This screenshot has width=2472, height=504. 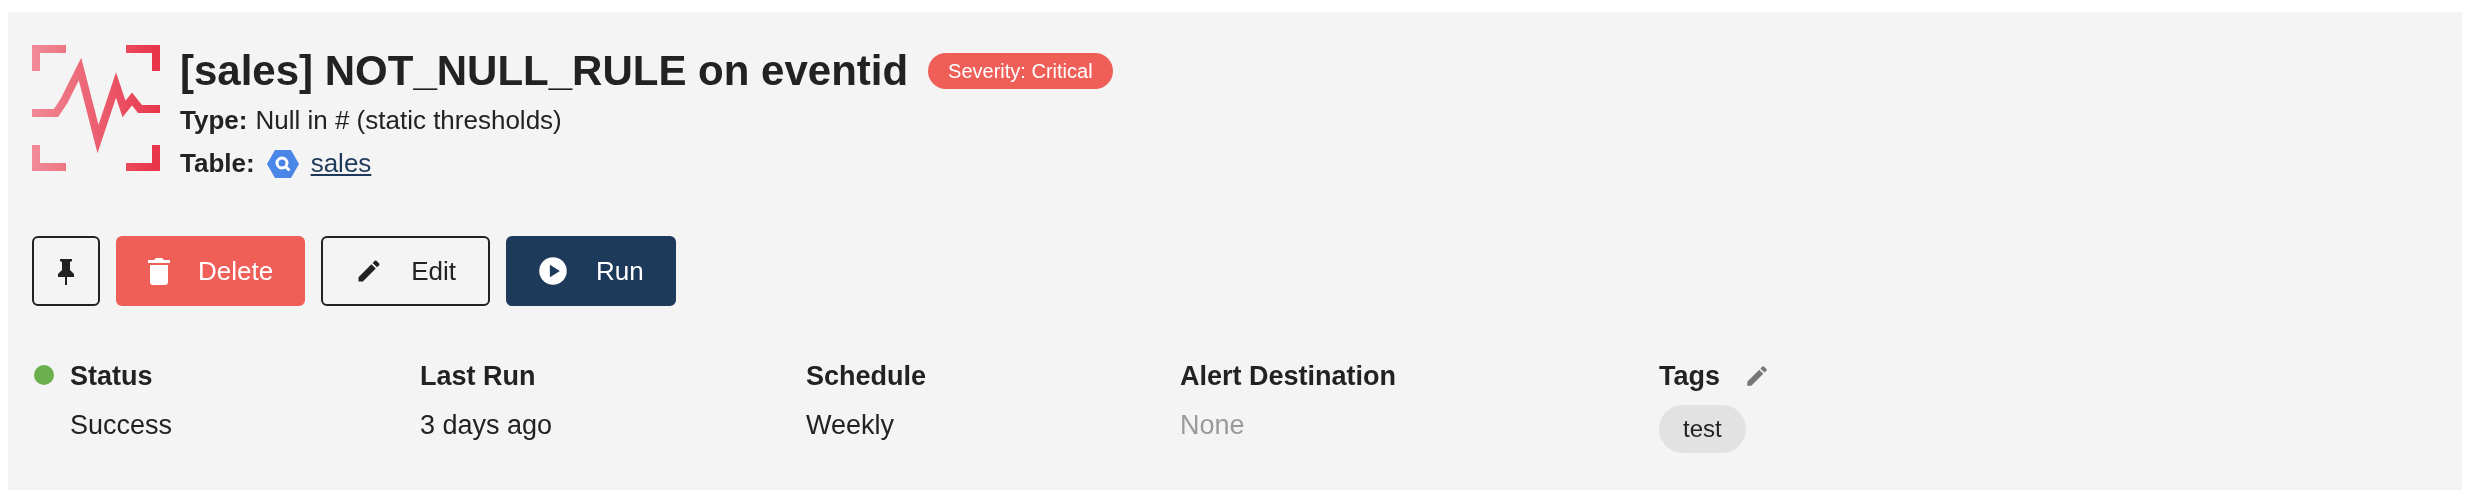 What do you see at coordinates (405, 271) in the screenshot?
I see `edit-button: Edit` at bounding box center [405, 271].